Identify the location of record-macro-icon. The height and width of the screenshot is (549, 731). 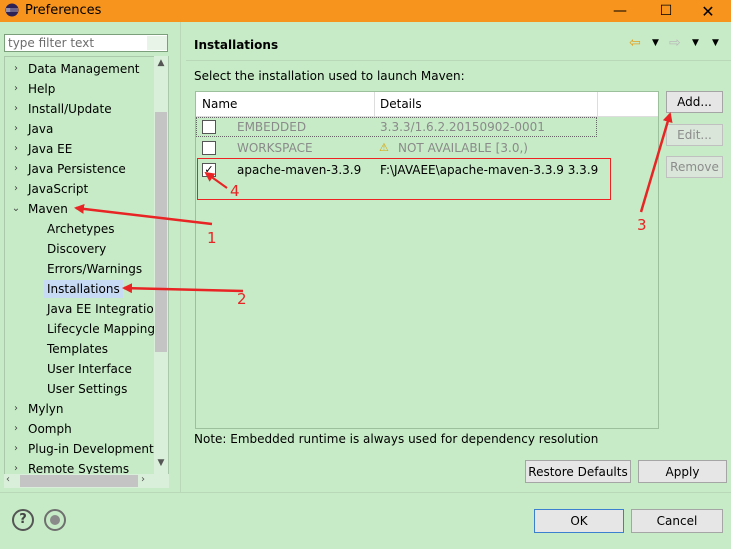
(55, 520).